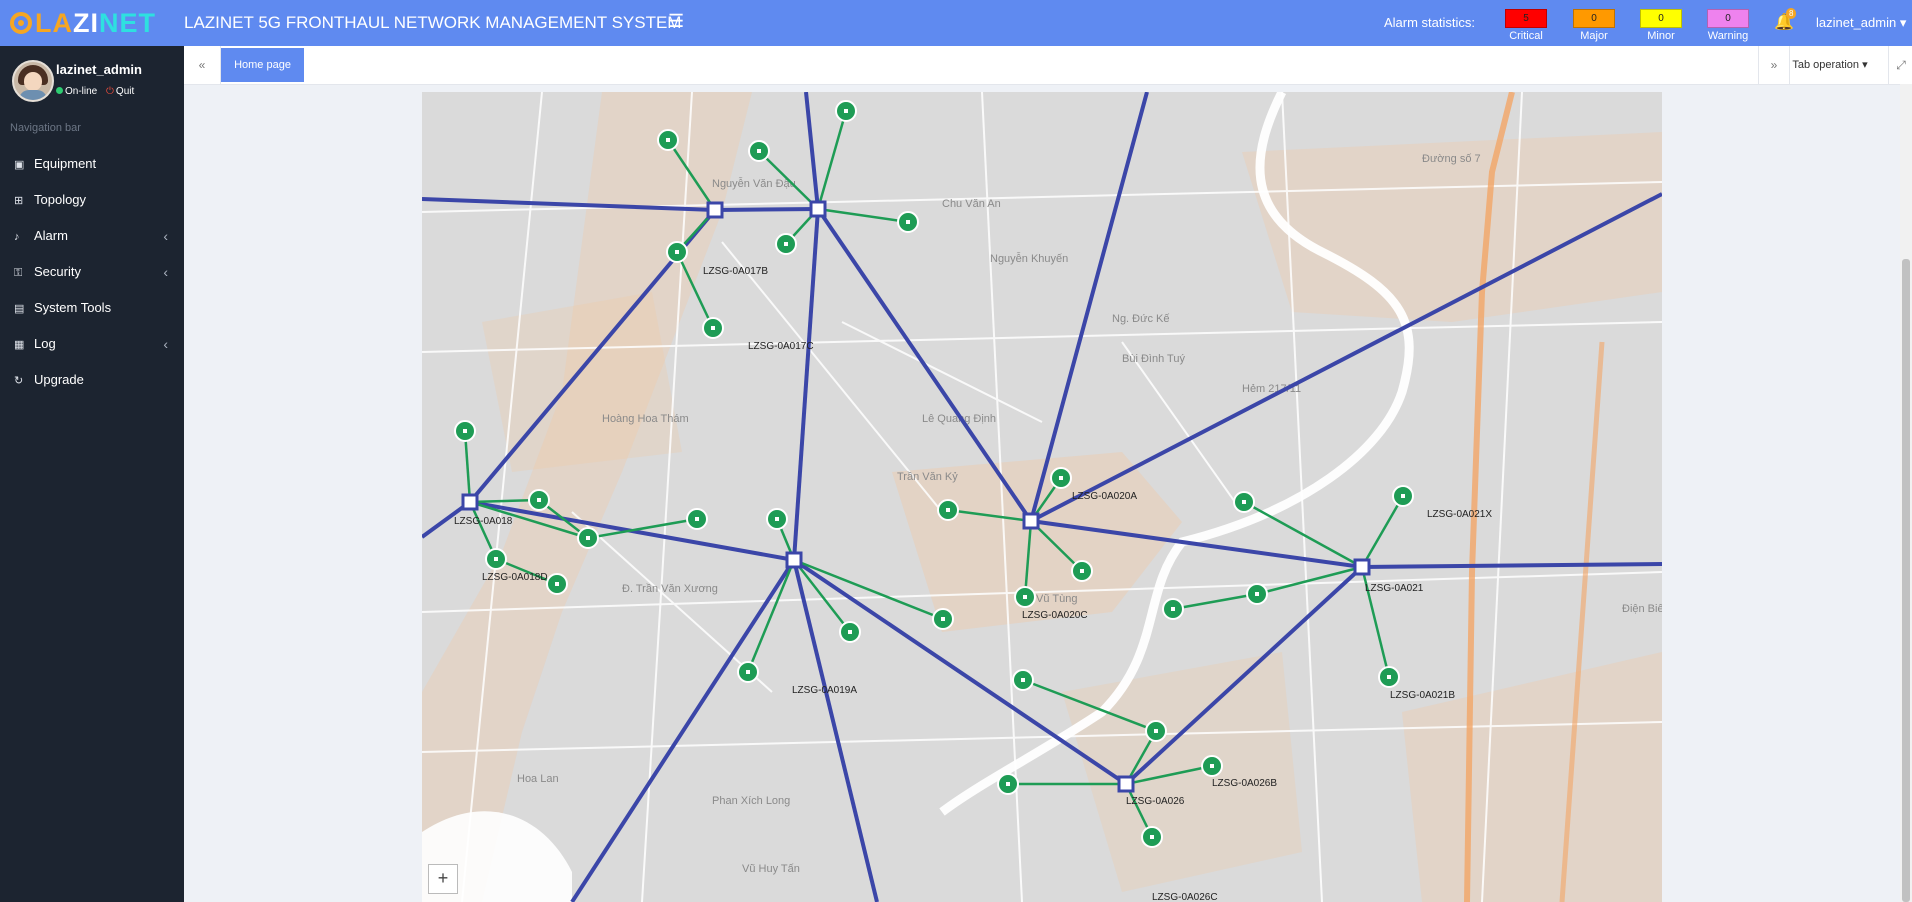 Image resolution: width=1912 pixels, height=902 pixels. Describe the element at coordinates (127, 22) in the screenshot. I see `logo-text-part: NET` at that location.